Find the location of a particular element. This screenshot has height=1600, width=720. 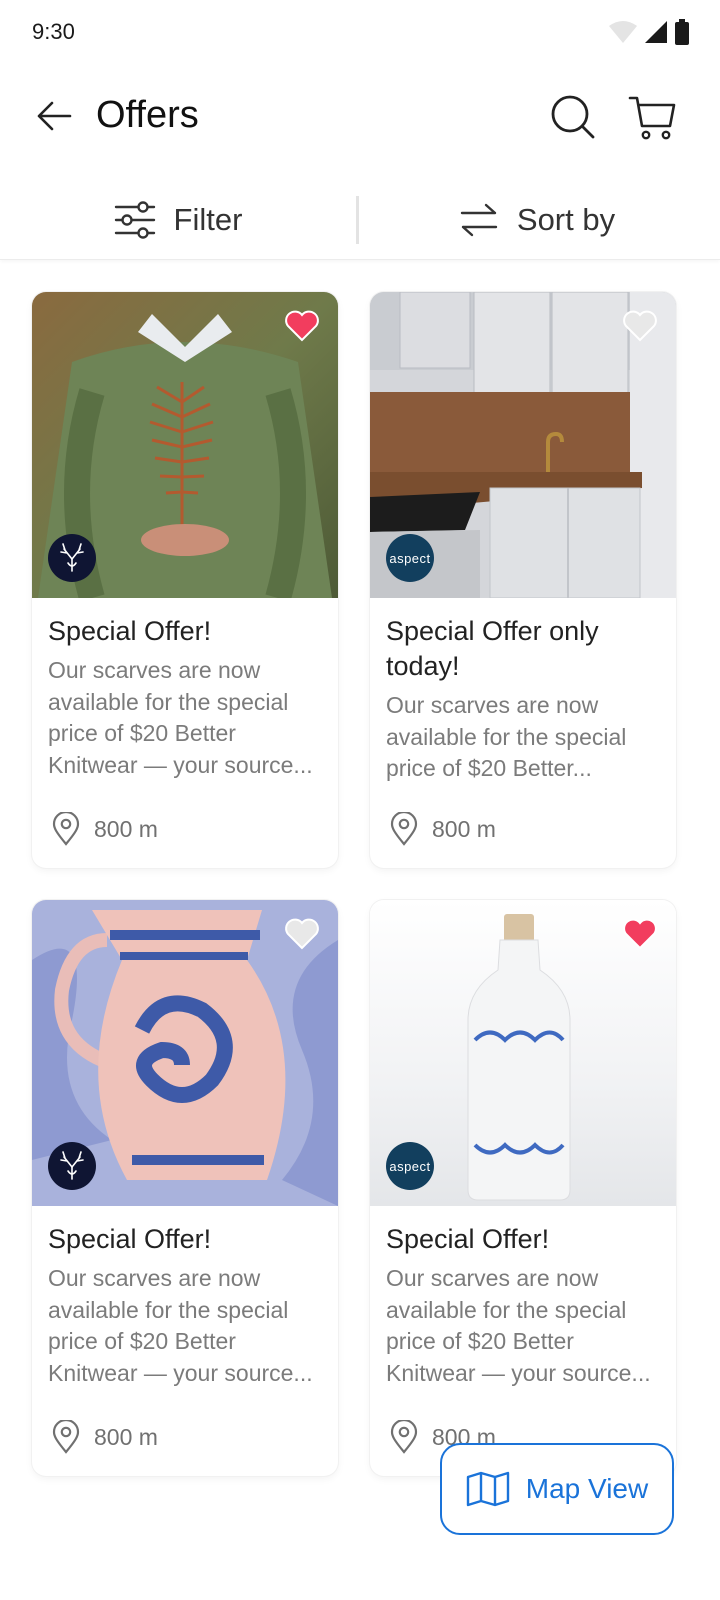

search-button is located at coordinates (573, 117).